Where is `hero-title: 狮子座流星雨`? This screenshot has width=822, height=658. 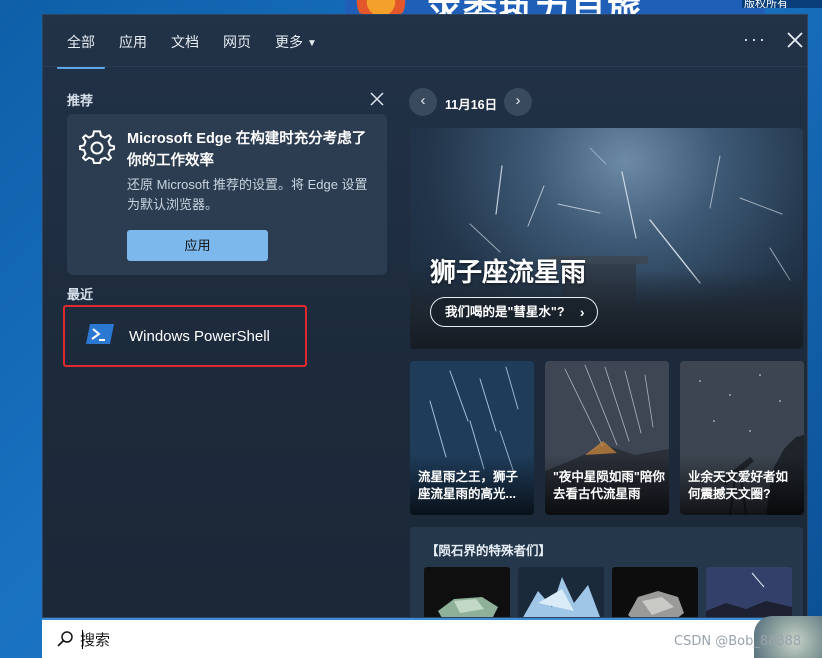 hero-title: 狮子座流星雨 is located at coordinates (508, 272).